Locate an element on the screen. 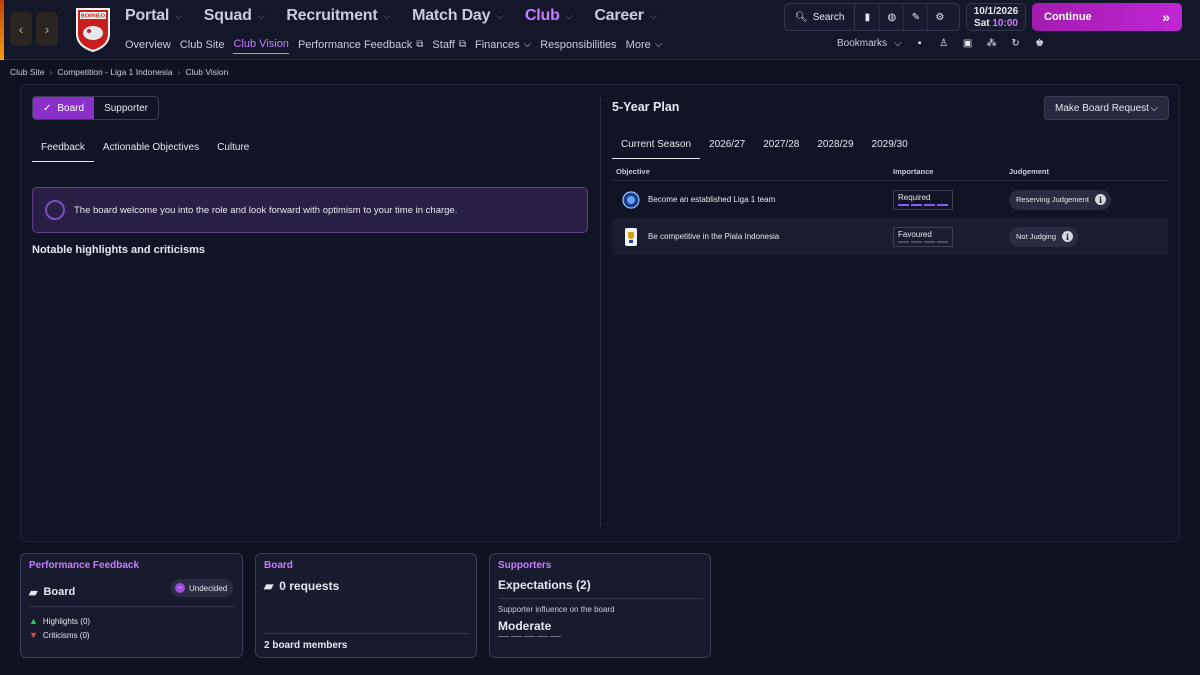  search-icon: 🔍︎ is located at coordinates (801, 17).